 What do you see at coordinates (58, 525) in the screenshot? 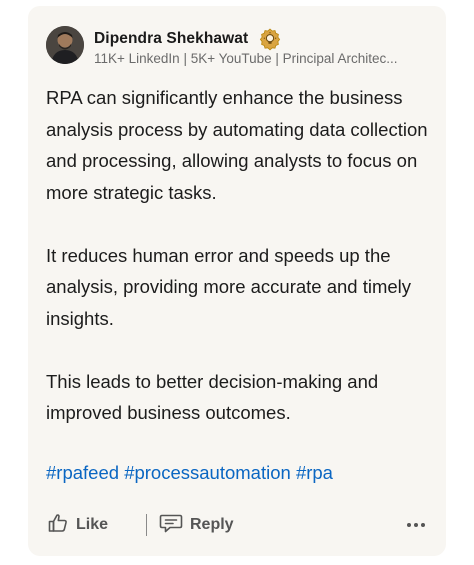
I see `thumbs-up-icon` at bounding box center [58, 525].